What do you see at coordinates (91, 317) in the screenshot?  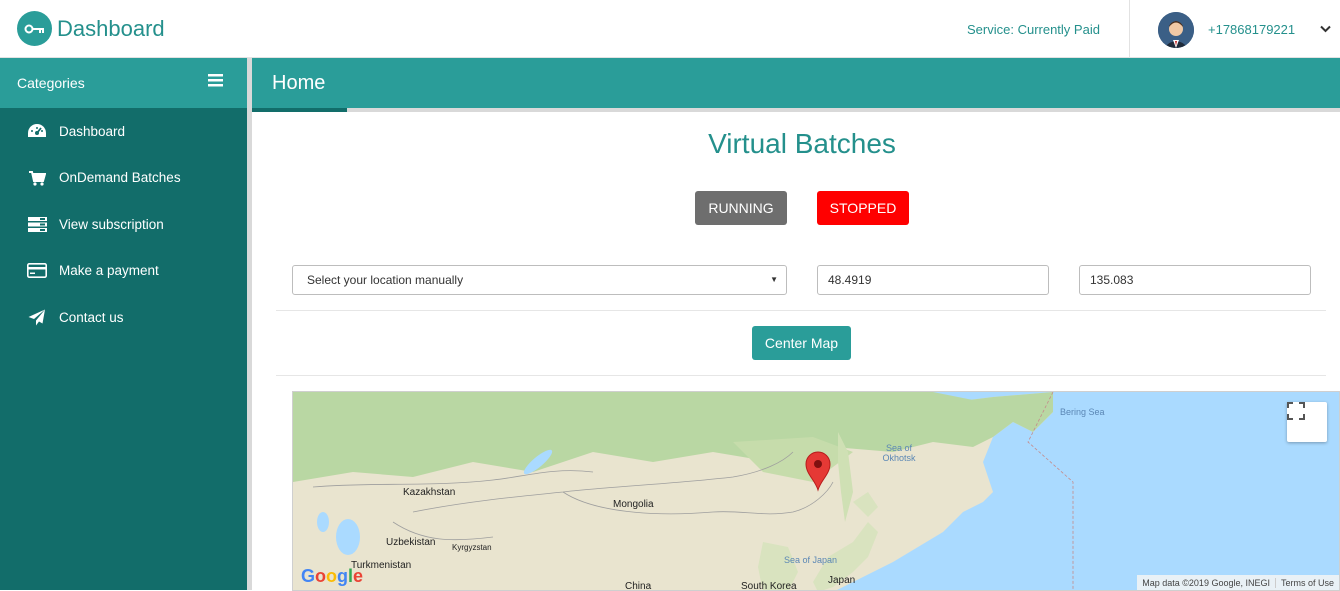 I see `sidebar-item-label: Contact us` at bounding box center [91, 317].